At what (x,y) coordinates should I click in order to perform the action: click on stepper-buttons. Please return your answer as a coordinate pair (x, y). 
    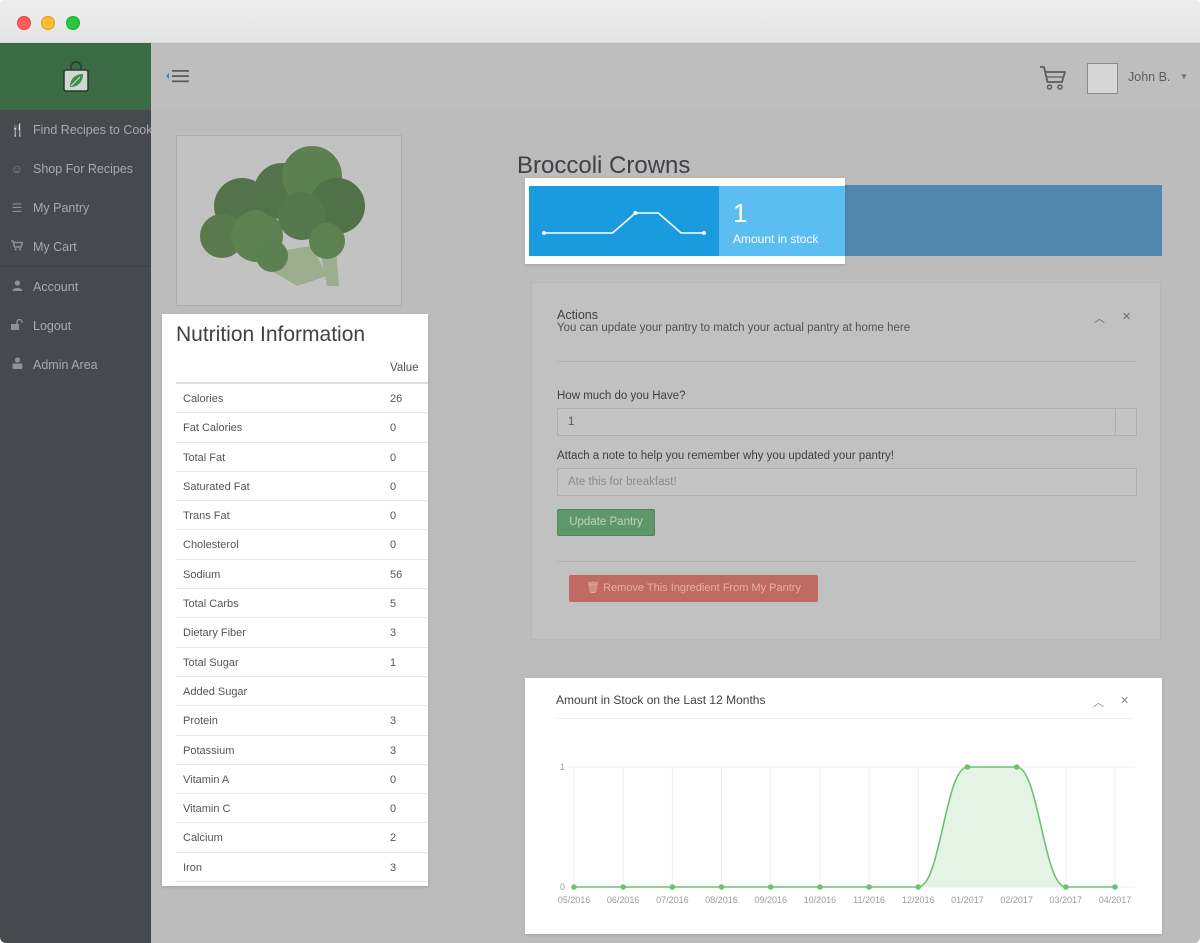
    Looking at the image, I should click on (1125, 422).